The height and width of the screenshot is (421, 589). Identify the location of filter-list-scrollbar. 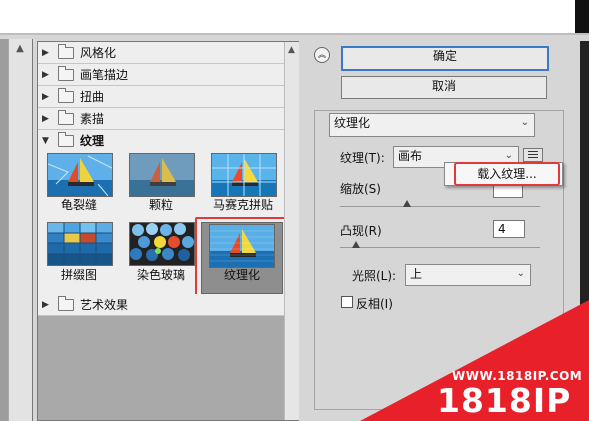
(291, 231).